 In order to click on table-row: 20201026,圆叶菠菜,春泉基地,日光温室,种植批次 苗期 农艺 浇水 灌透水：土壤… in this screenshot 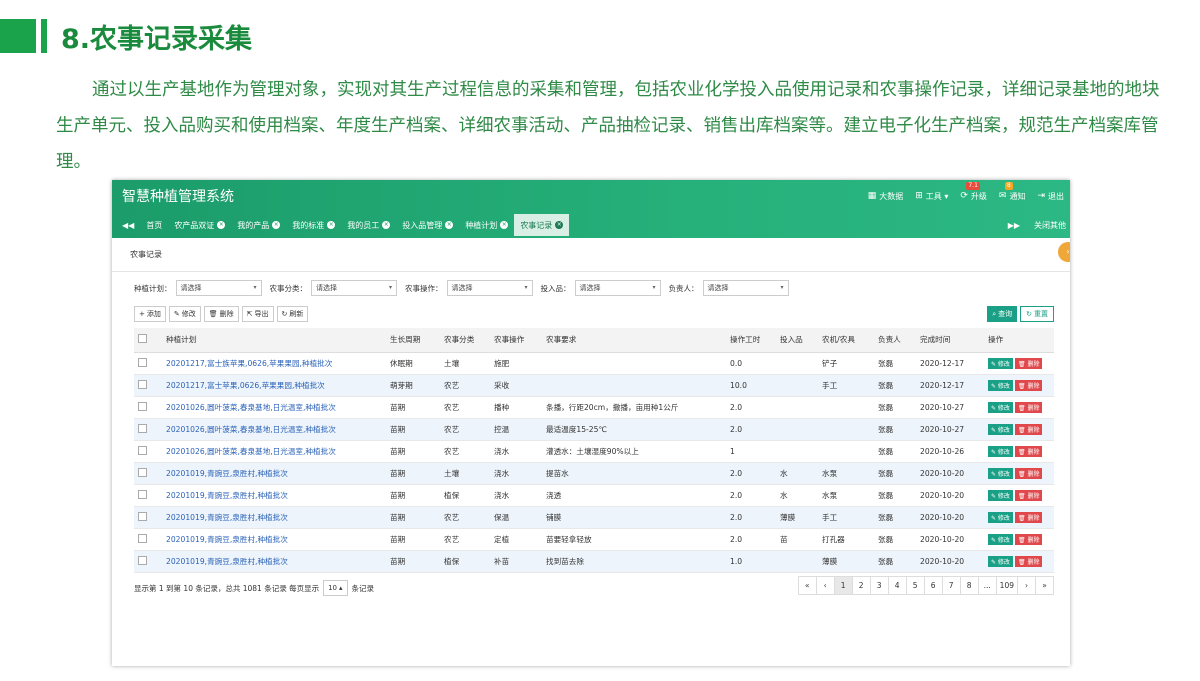, I will do `click(594, 451)`.